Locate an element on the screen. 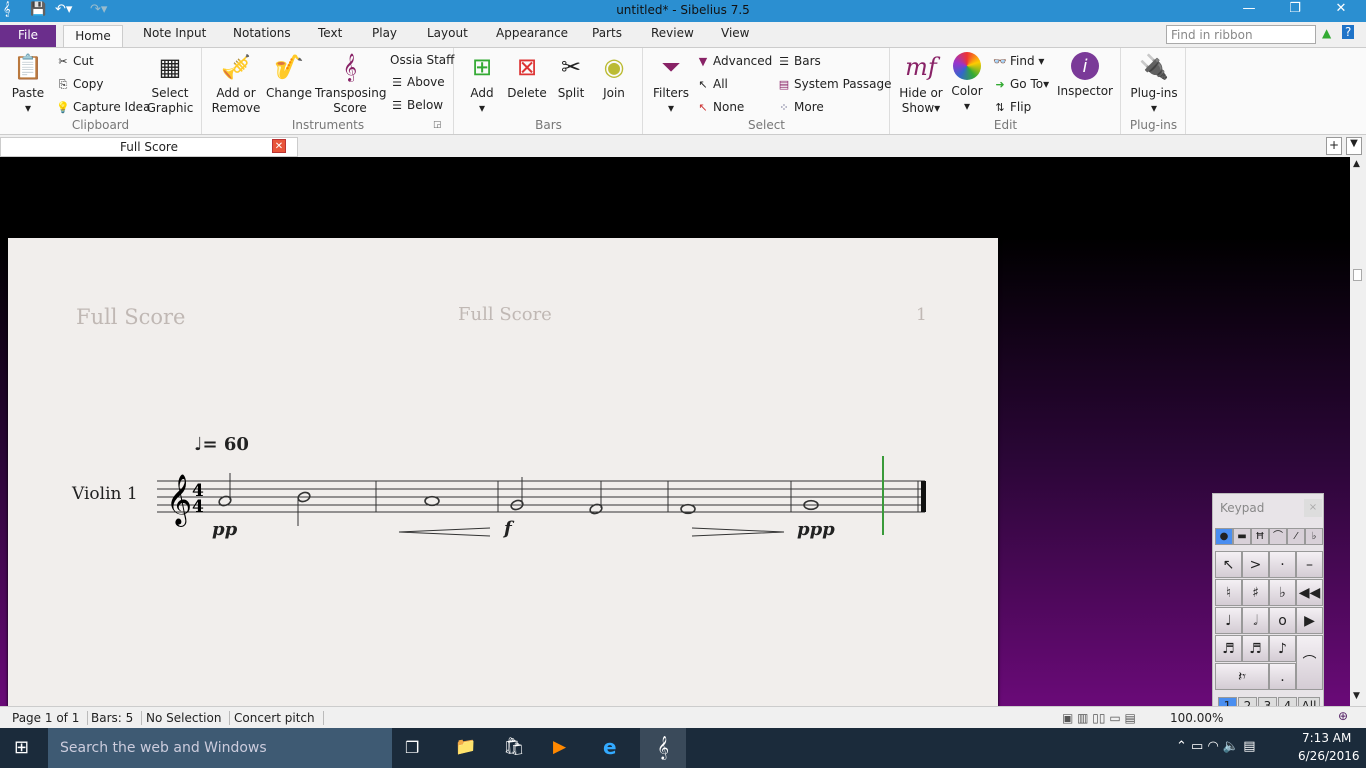 This screenshot has height=768, width=1366. vertical-scrollbar: ▲ ▼ is located at coordinates (1358, 431).